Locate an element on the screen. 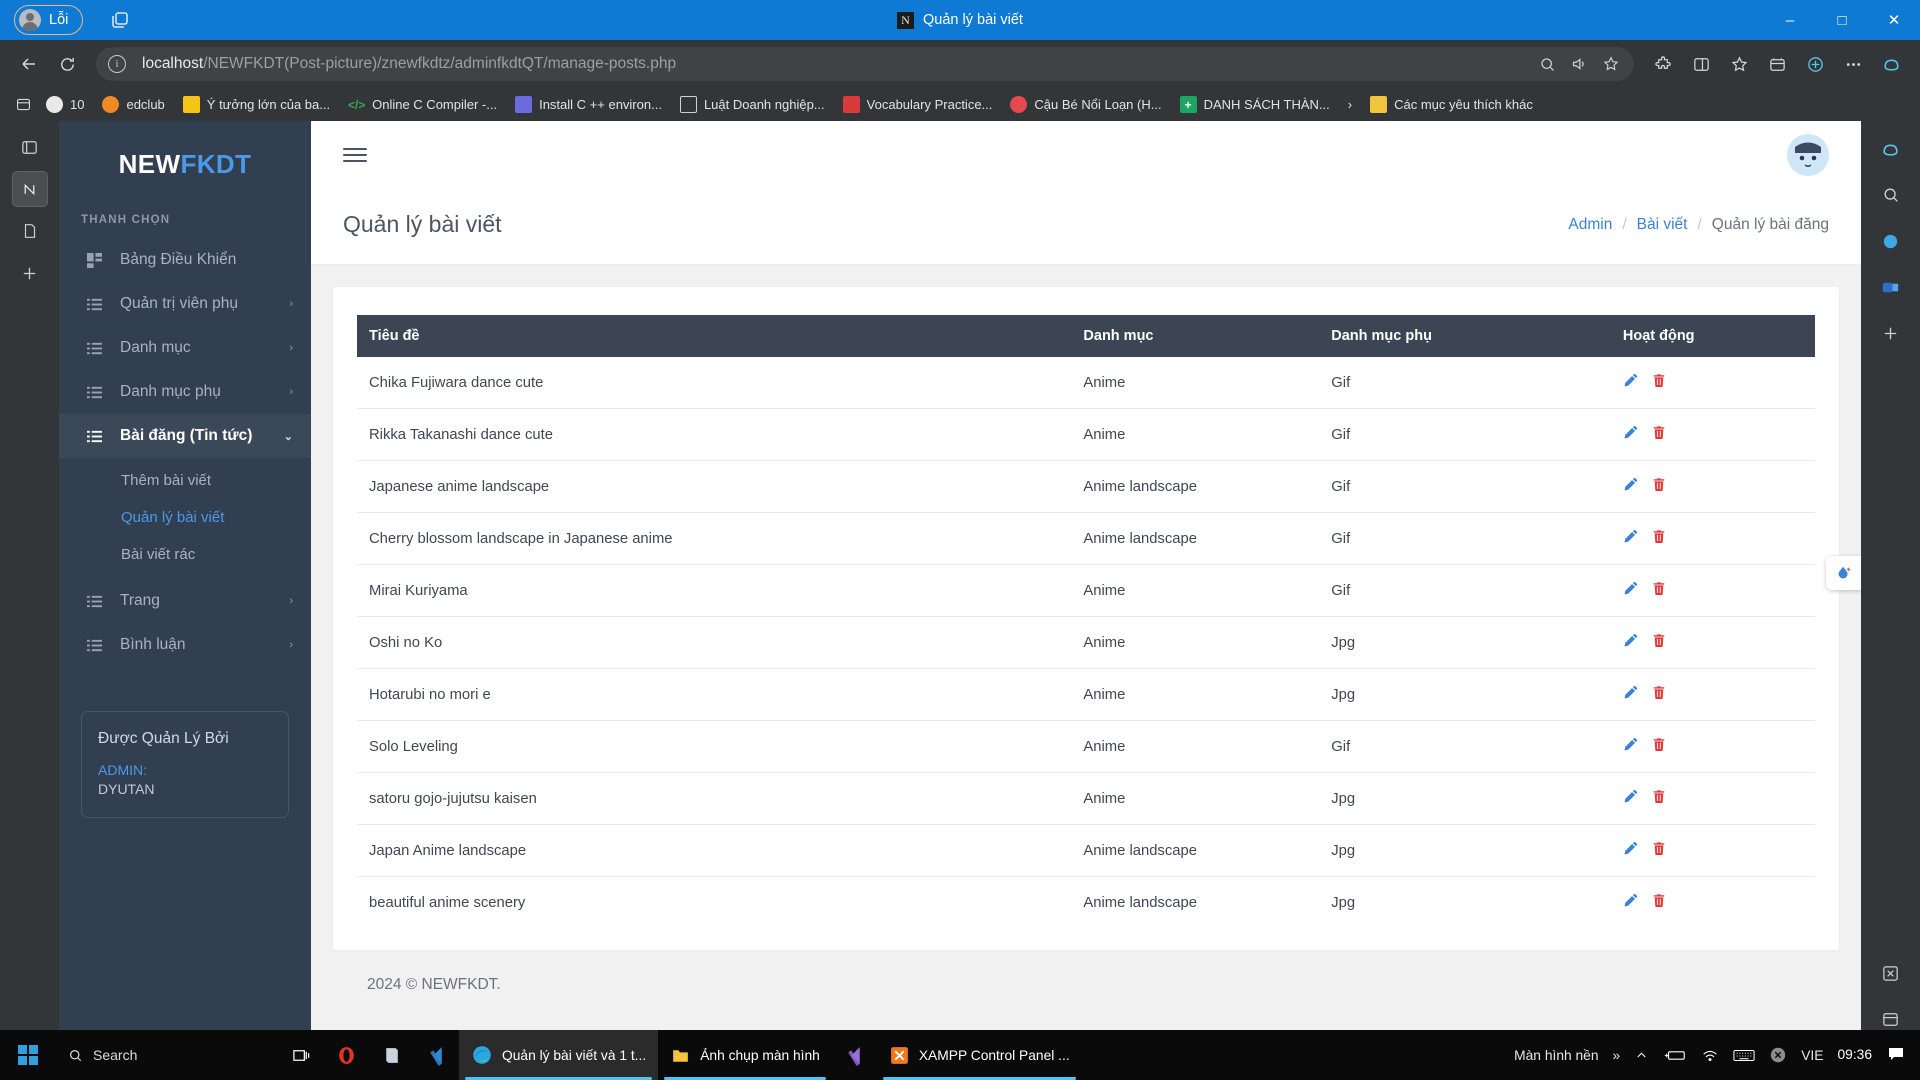 The image size is (1920, 1080). collections-icon is located at coordinates (1777, 64).